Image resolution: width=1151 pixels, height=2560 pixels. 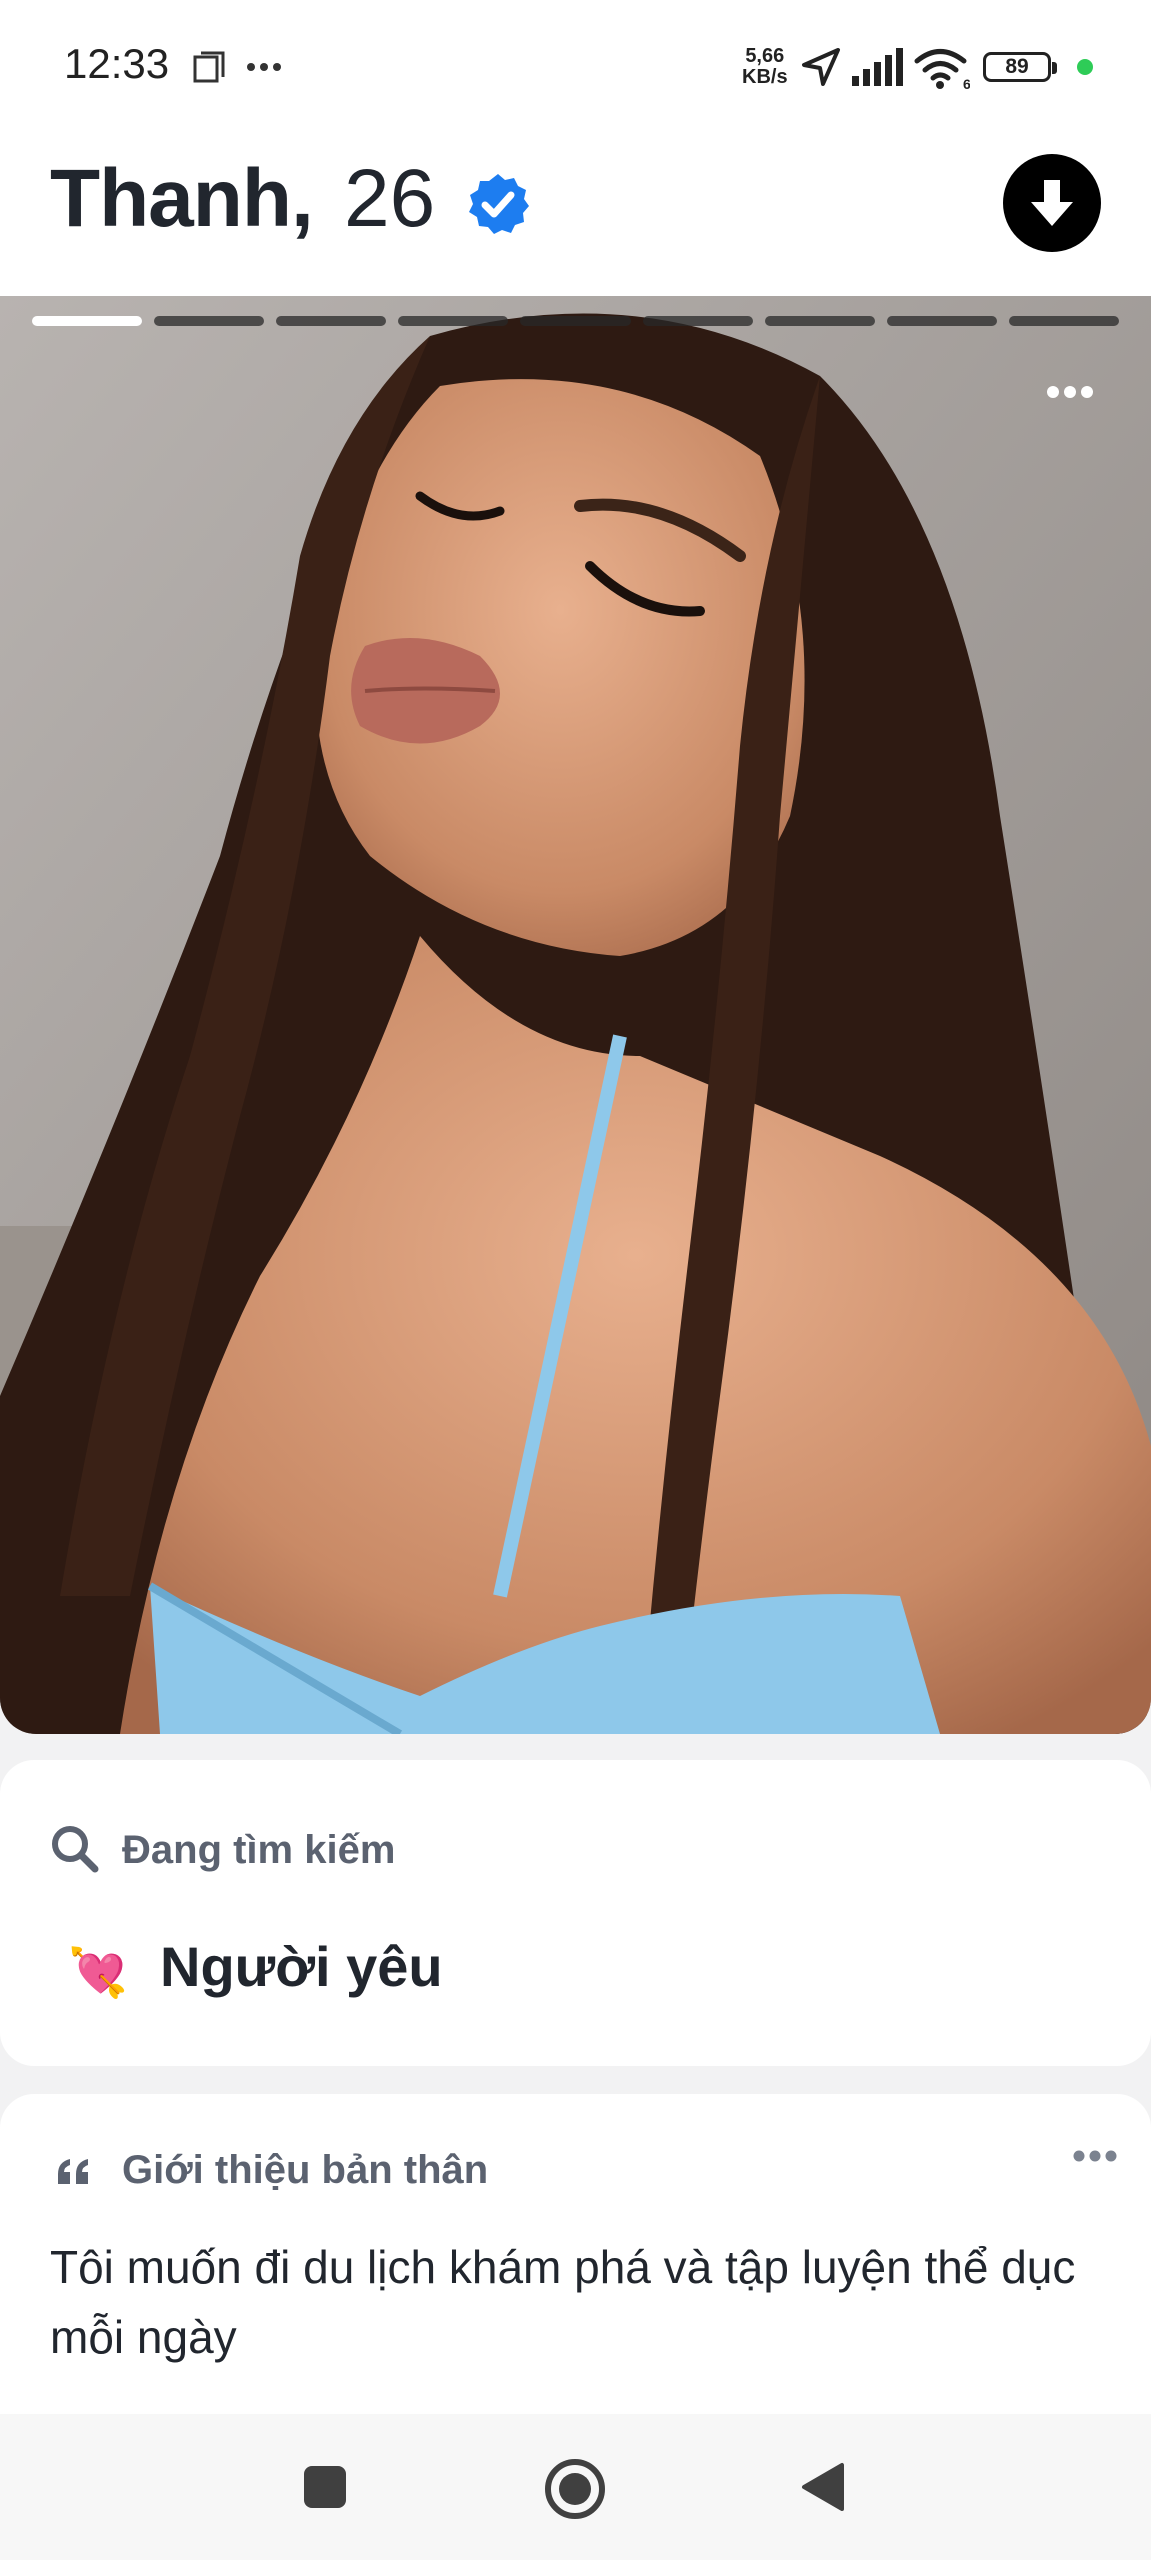 I want to click on wifi-icon: 6, so click(x=942, y=69).